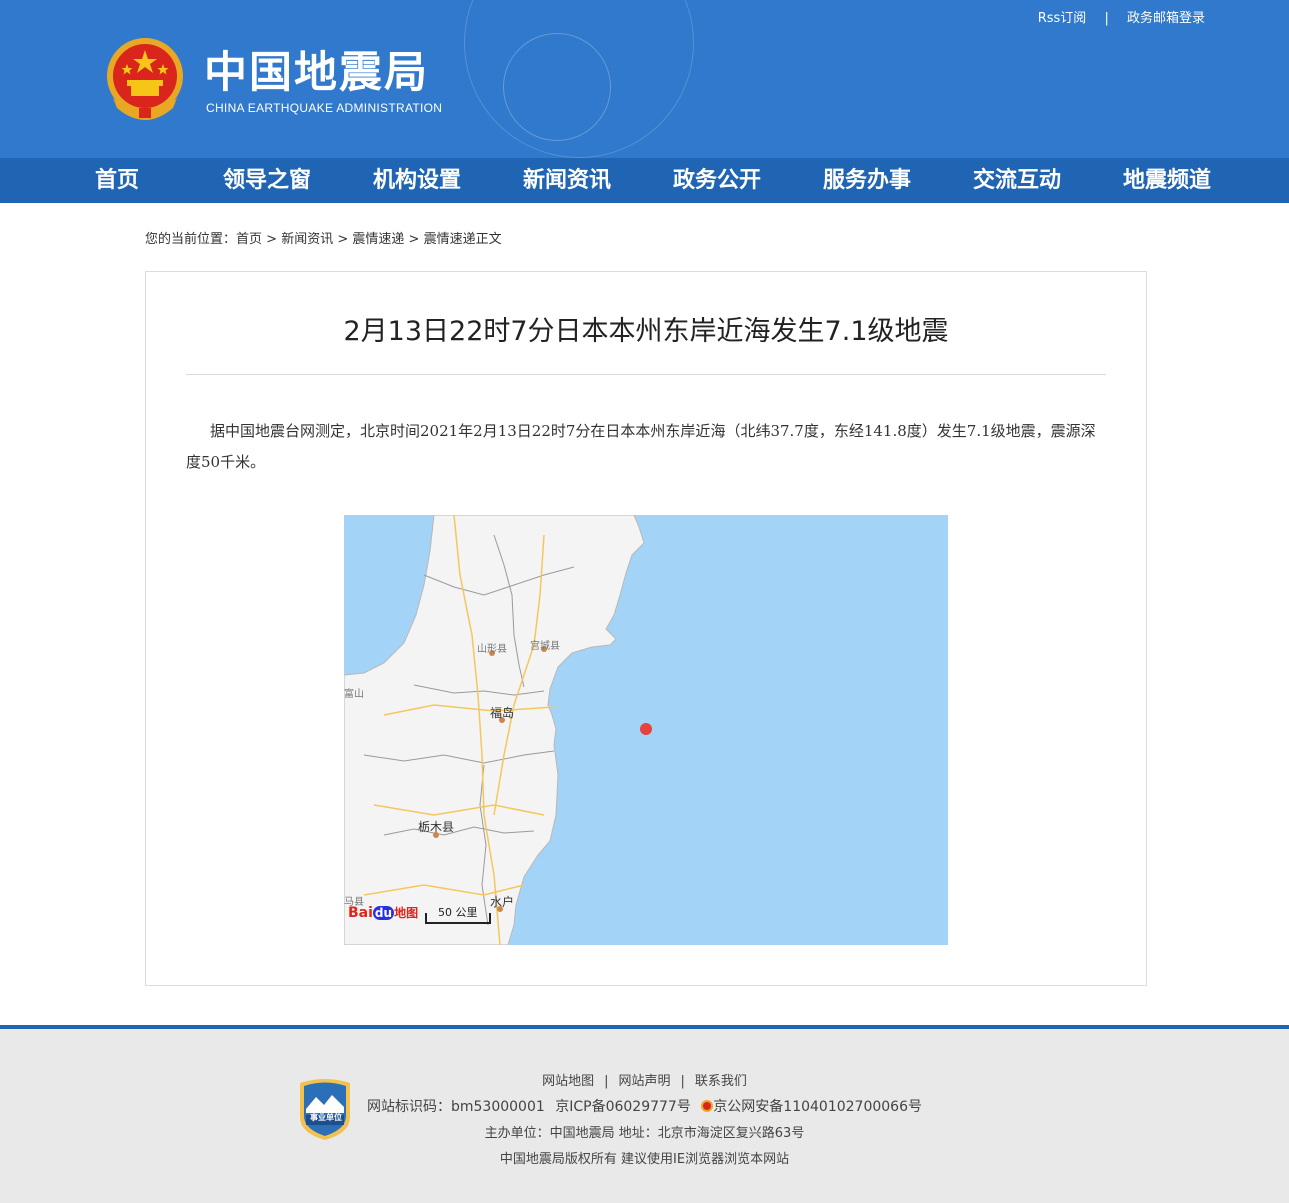 The width and height of the screenshot is (1289, 1203). I want to click on map-label: 富山, so click(354, 694).